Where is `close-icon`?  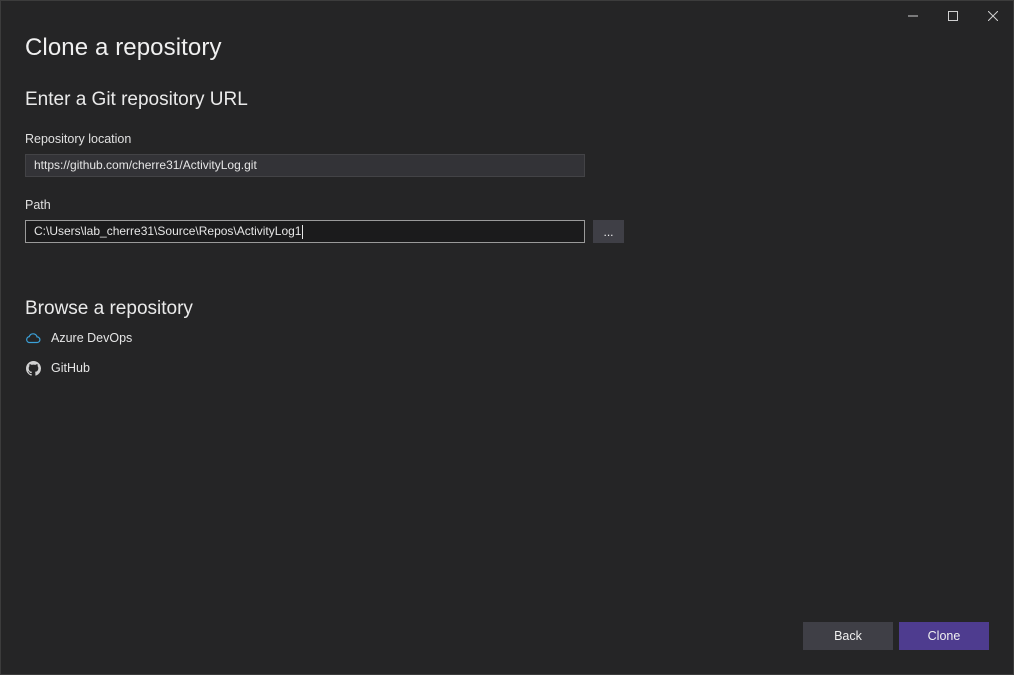
close-icon is located at coordinates (993, 16).